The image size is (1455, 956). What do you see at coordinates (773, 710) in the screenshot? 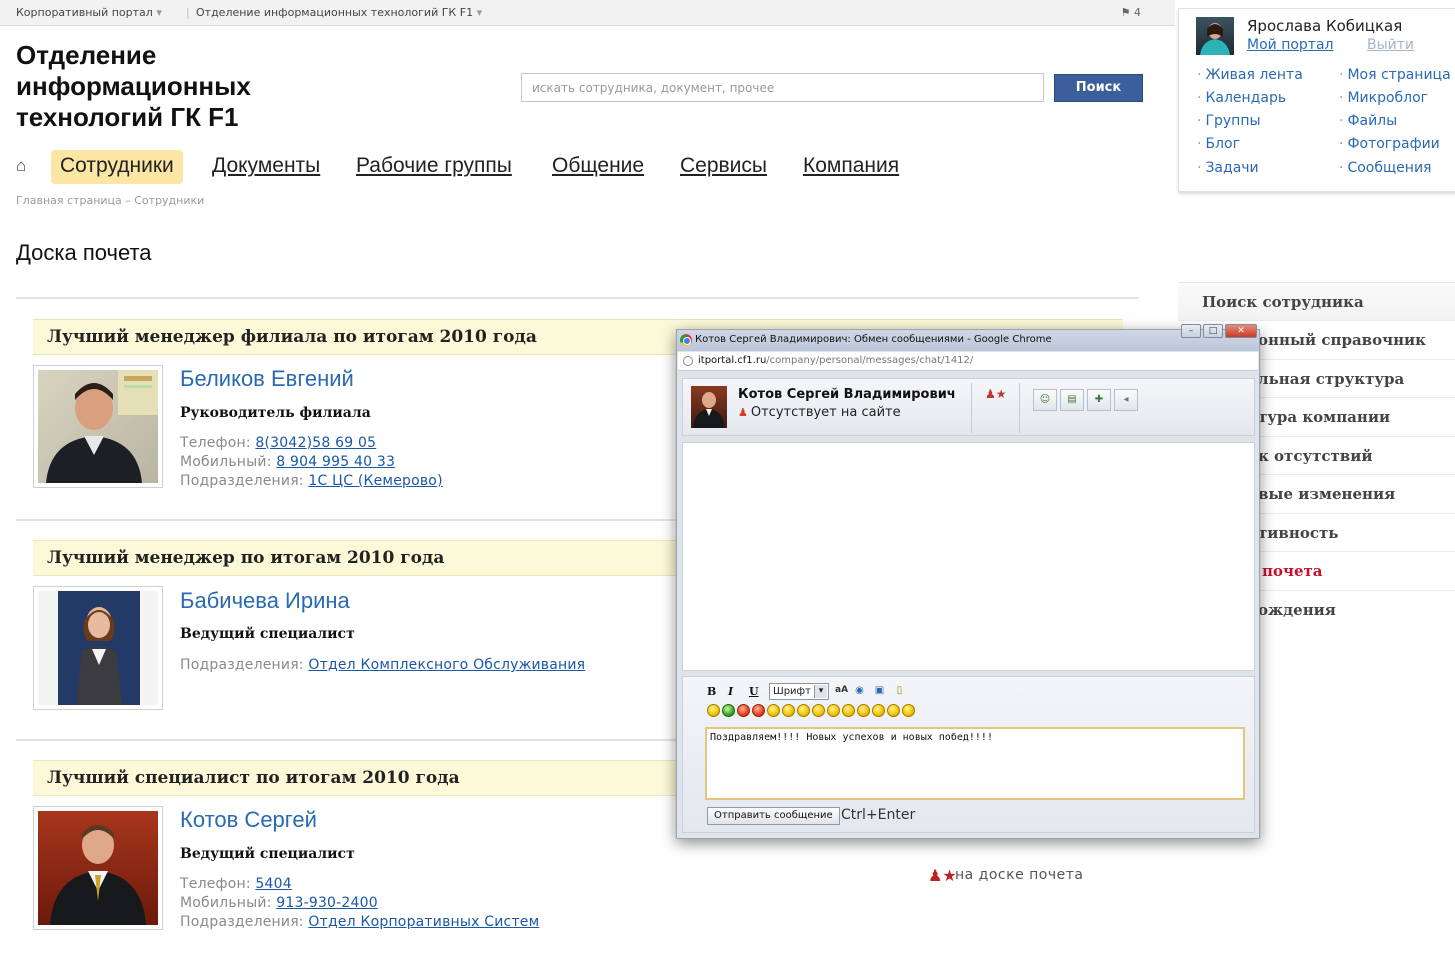
I see `wink-icon` at bounding box center [773, 710].